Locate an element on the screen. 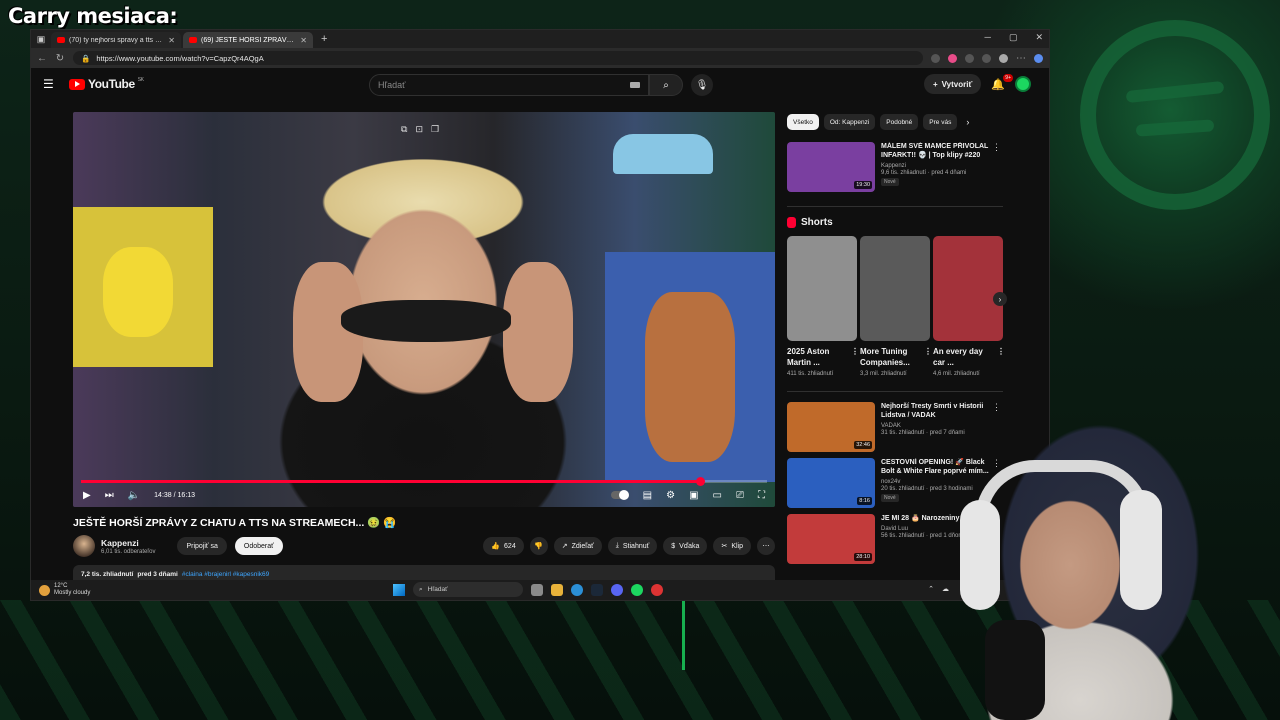 The height and width of the screenshot is (720, 1280). taskbar-search: ⌕ Hľadať is located at coordinates (468, 589).